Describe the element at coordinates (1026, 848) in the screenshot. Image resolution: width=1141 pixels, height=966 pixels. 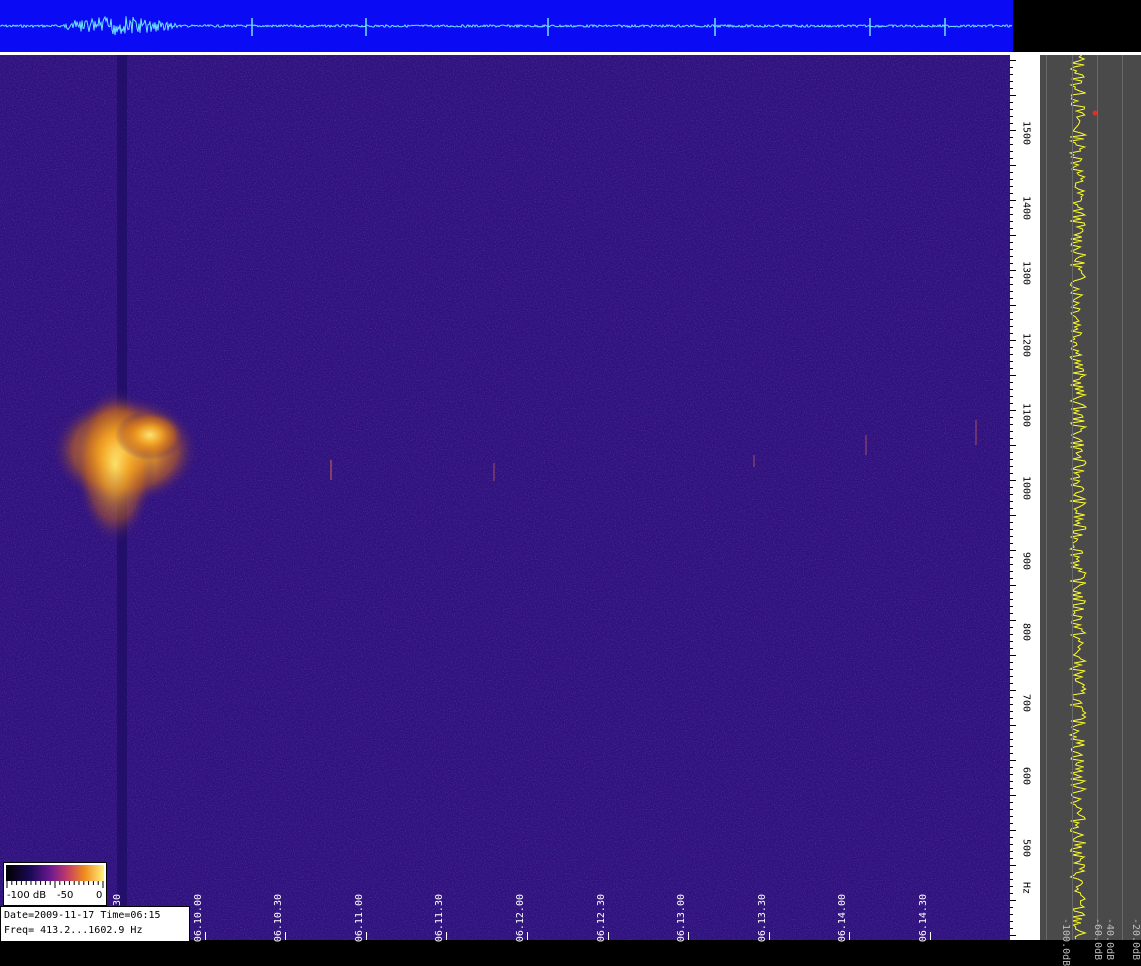
I see `freq-tick-label: 500` at that location.